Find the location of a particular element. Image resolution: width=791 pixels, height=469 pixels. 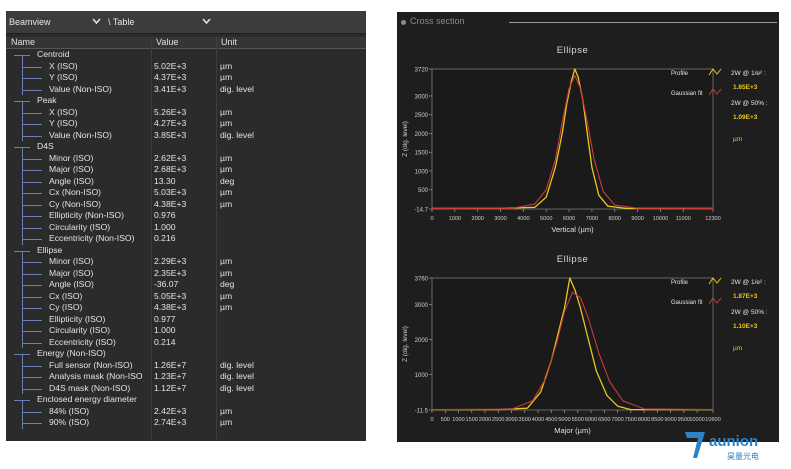

row-name: Eccentricity (Non-ISO) is located at coordinates (92, 238).